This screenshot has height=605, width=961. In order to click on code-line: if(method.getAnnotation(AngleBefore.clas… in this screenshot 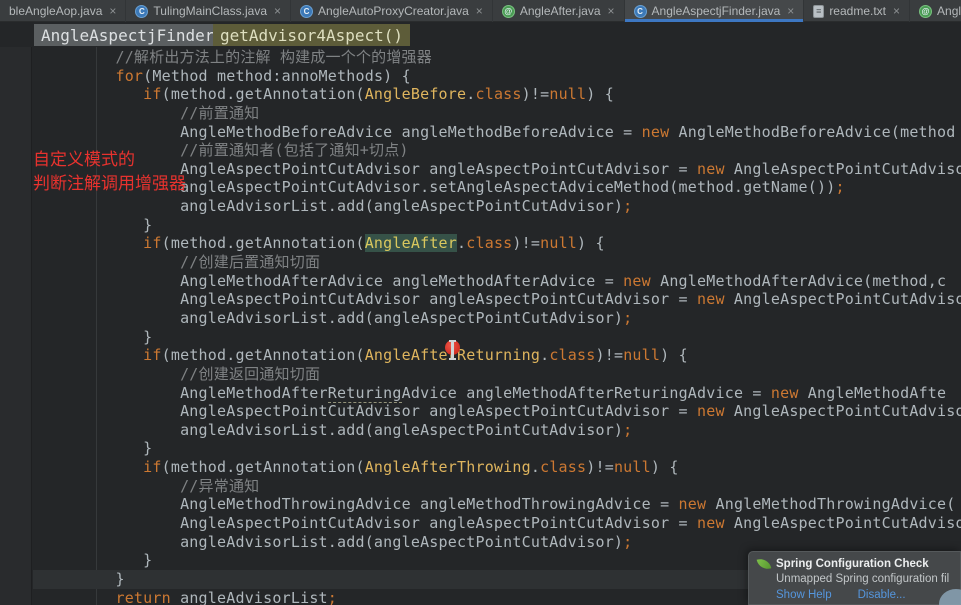, I will do `click(529, 94)`.